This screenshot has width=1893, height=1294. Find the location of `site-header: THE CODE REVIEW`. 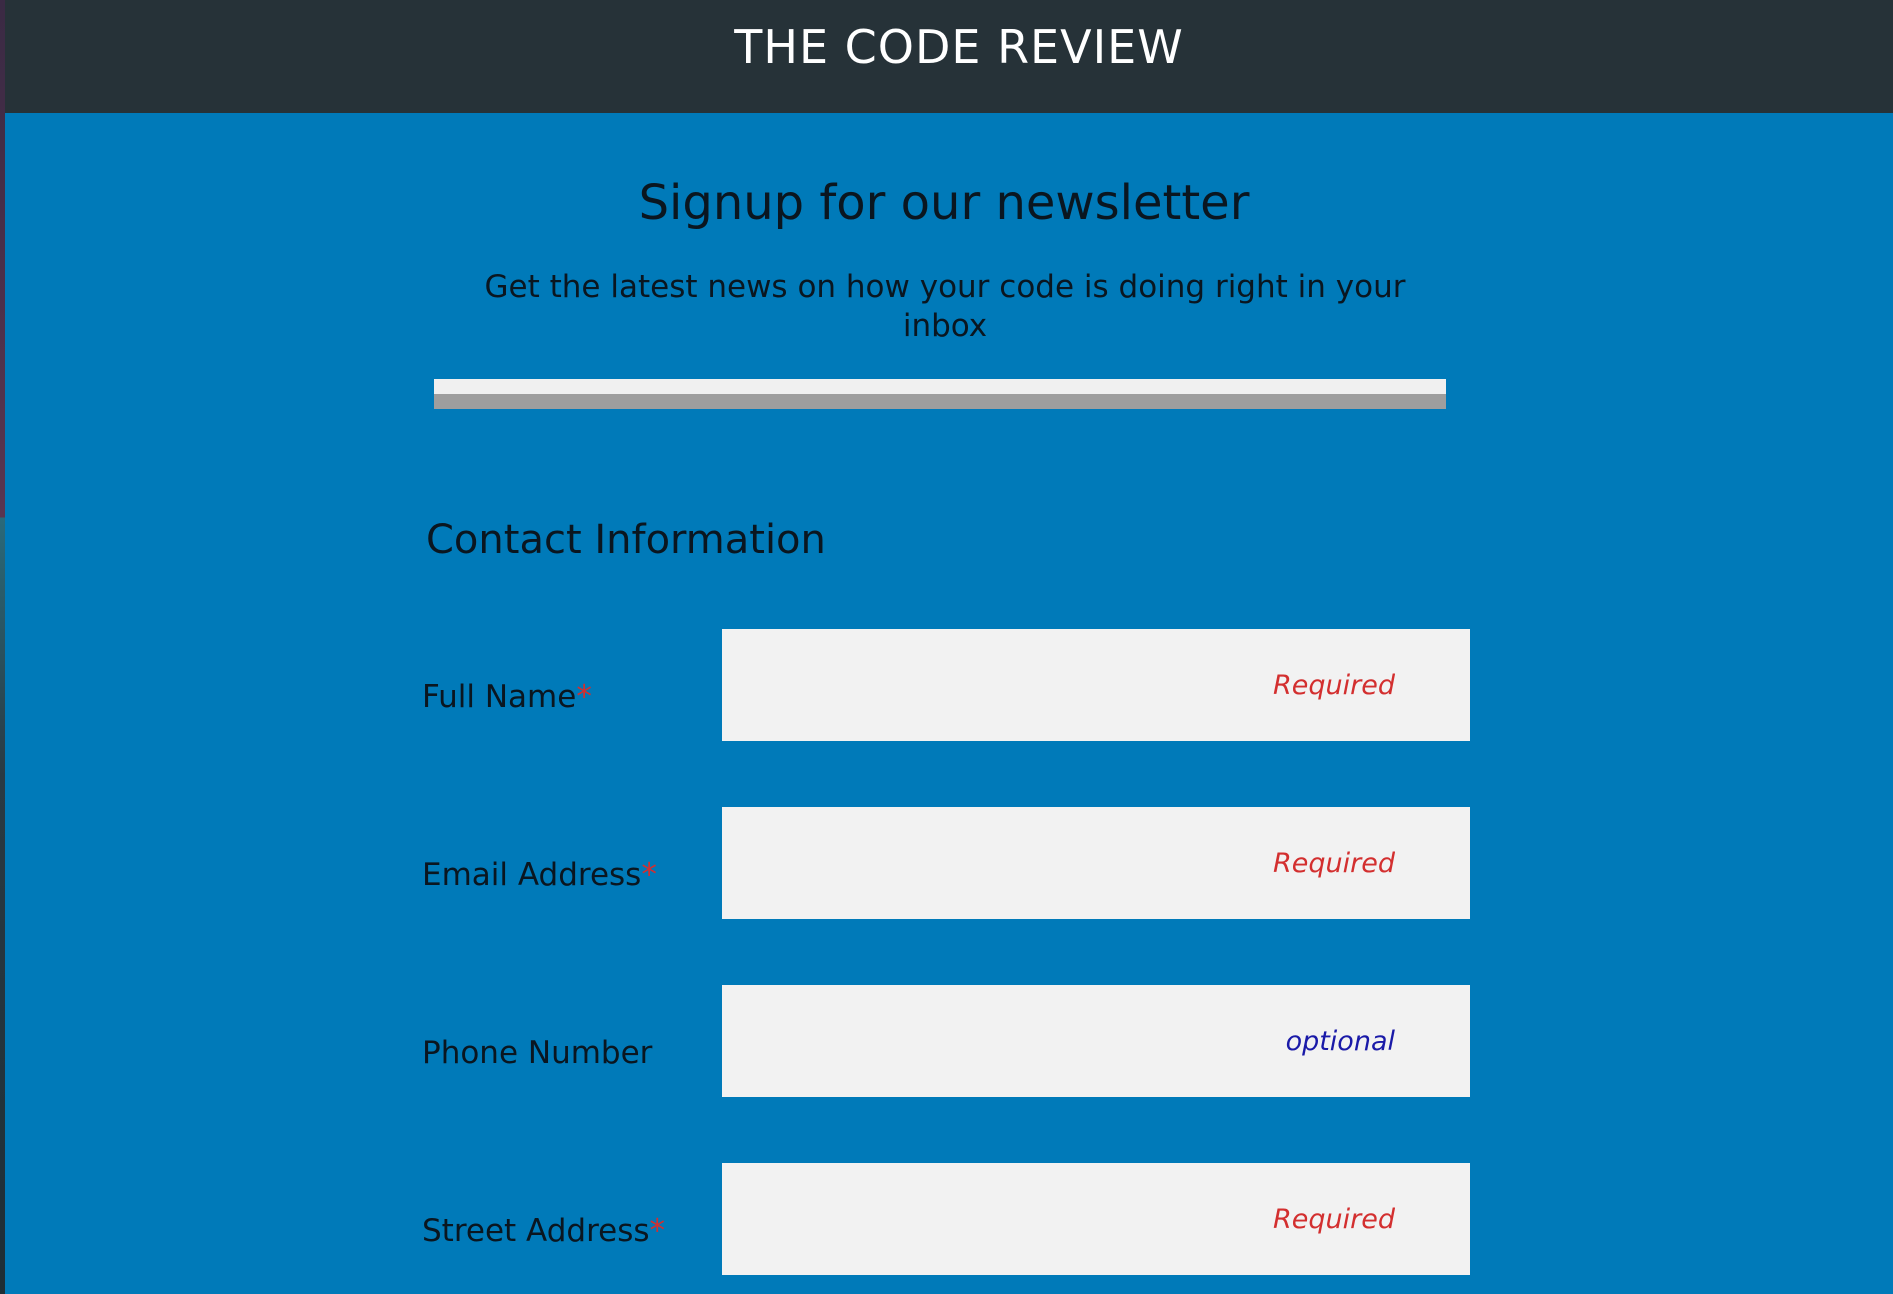

site-header: THE CODE REVIEW is located at coordinates (949, 56).